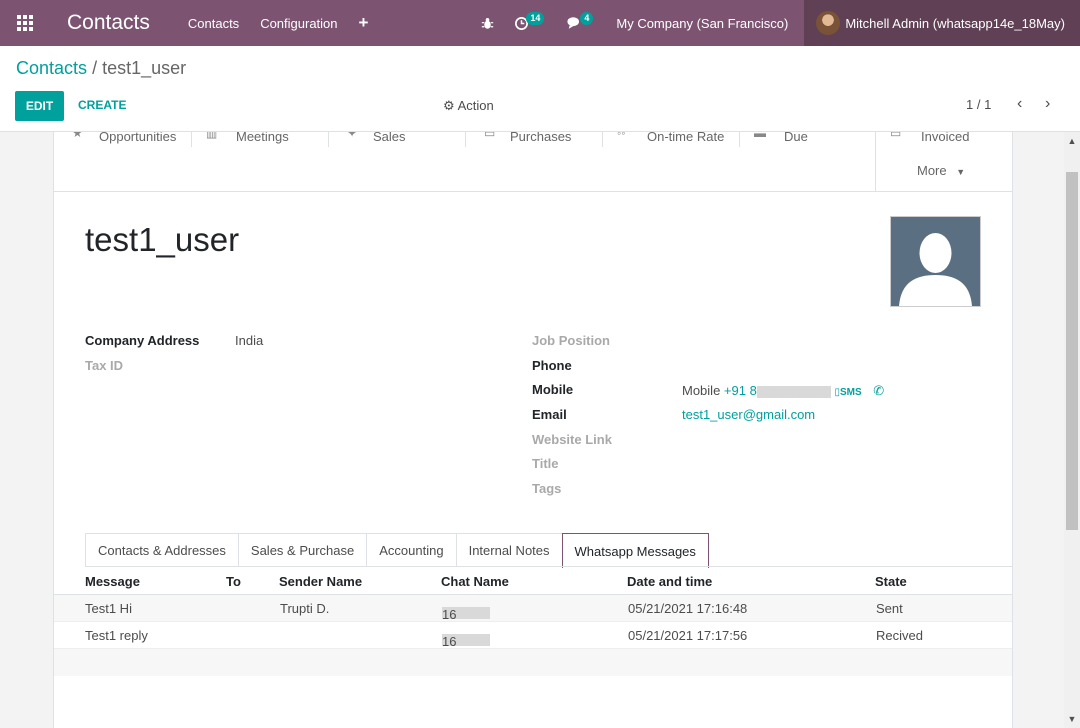  Describe the element at coordinates (945, 138) in the screenshot. I see `smart-button-invoiced: Invoiced` at that location.